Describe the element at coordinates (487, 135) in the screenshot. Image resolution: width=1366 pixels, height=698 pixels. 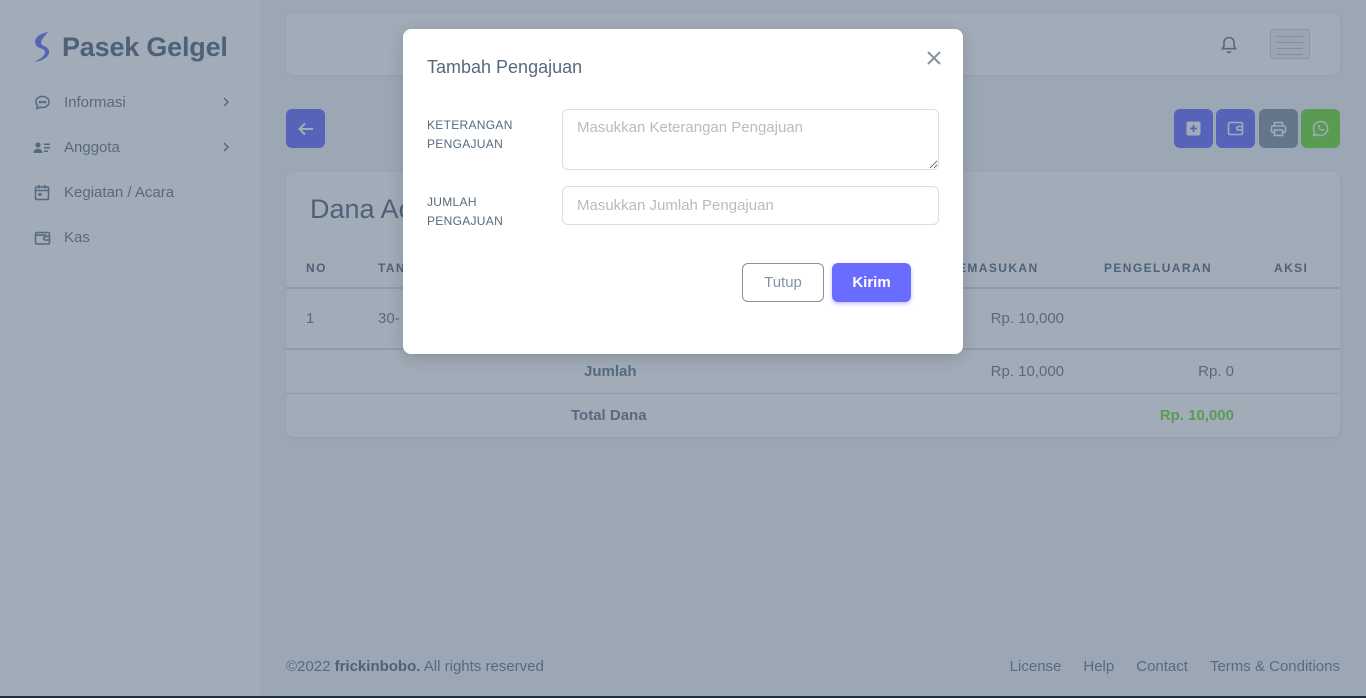
I see `keterangan-label: KETERANGAN PENGAJUAN` at that location.